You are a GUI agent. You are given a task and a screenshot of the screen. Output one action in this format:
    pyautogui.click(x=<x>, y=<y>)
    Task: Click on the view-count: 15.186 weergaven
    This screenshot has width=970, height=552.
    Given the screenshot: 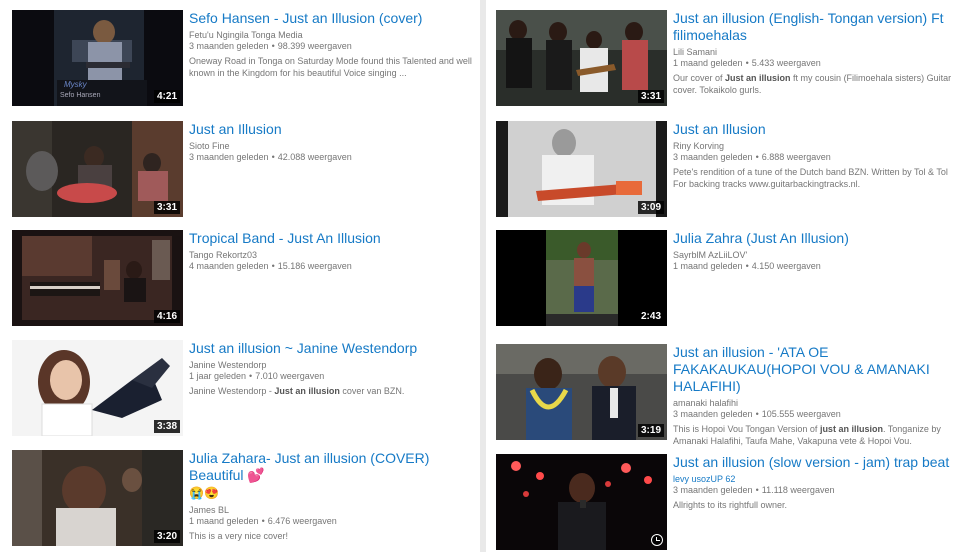 What is the action you would take?
    pyautogui.click(x=314, y=266)
    